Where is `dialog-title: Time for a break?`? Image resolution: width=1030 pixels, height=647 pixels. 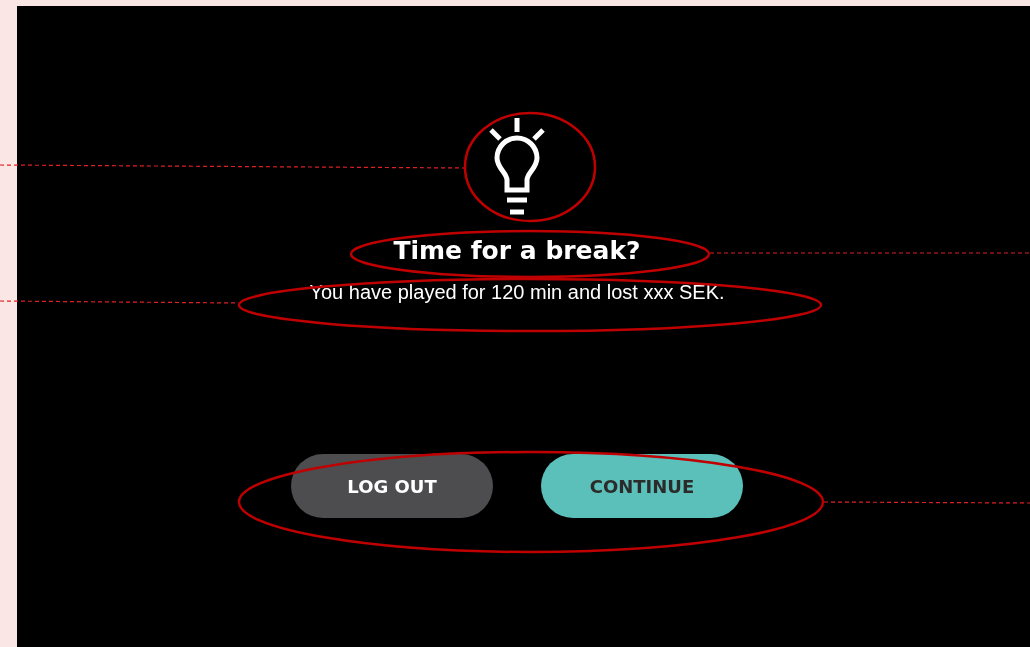 dialog-title: Time for a break? is located at coordinates (517, 251).